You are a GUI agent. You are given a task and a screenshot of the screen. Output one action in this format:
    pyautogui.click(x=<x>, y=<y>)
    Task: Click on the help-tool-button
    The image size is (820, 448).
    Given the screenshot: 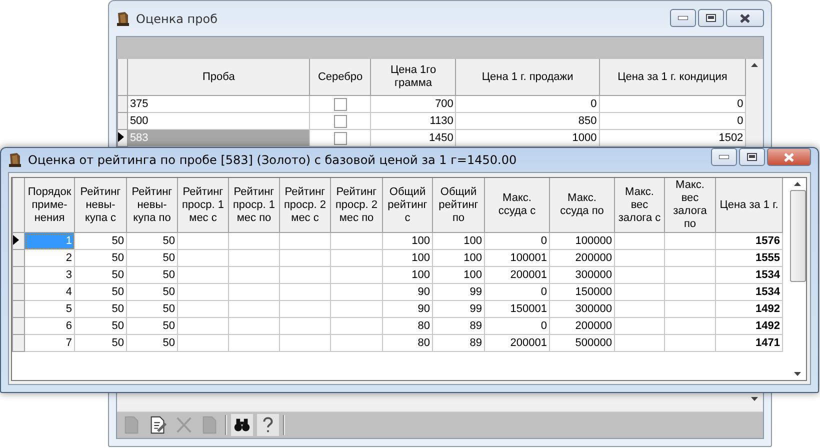 What is the action you would take?
    pyautogui.click(x=268, y=425)
    